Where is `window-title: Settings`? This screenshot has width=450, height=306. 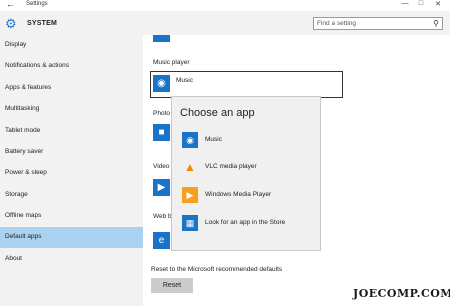
window-title: Settings is located at coordinates (37, 4).